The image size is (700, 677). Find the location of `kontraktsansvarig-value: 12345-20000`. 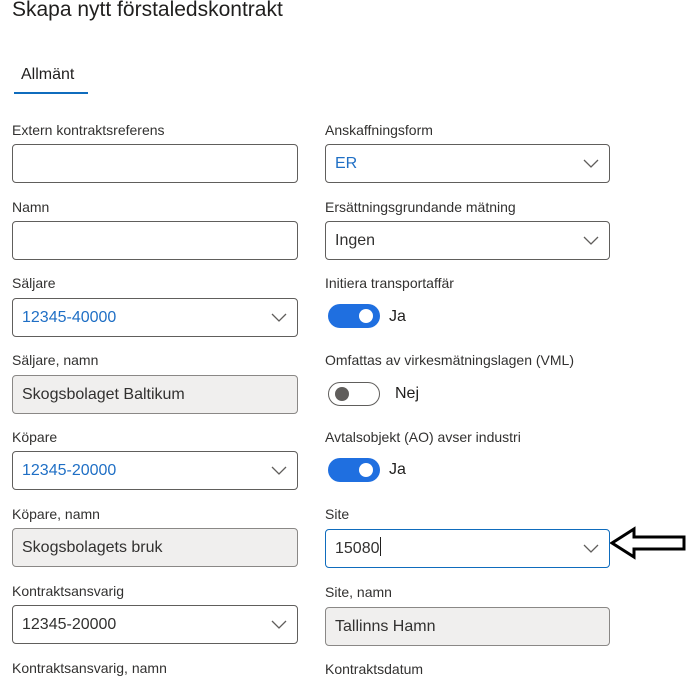

kontraktsansvarig-value: 12345-20000 is located at coordinates (69, 624).